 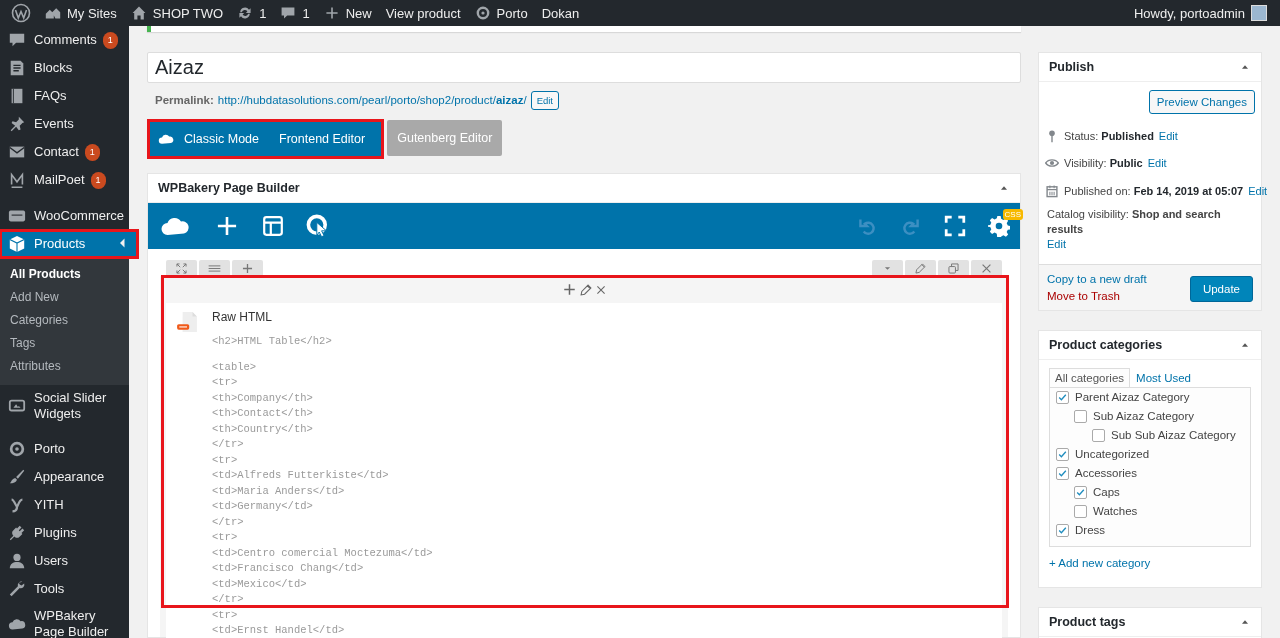 I want to click on expand-button, so click(x=181, y=268).